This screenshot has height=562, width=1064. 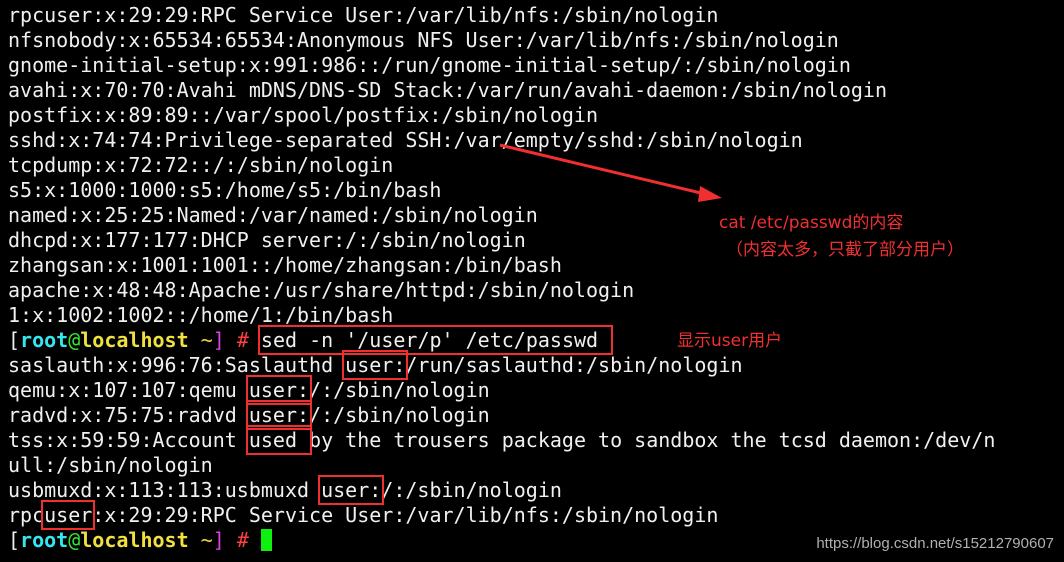 What do you see at coordinates (935, 543) in the screenshot?
I see `watermark: https://blog.csdn.net/s15212790607` at bounding box center [935, 543].